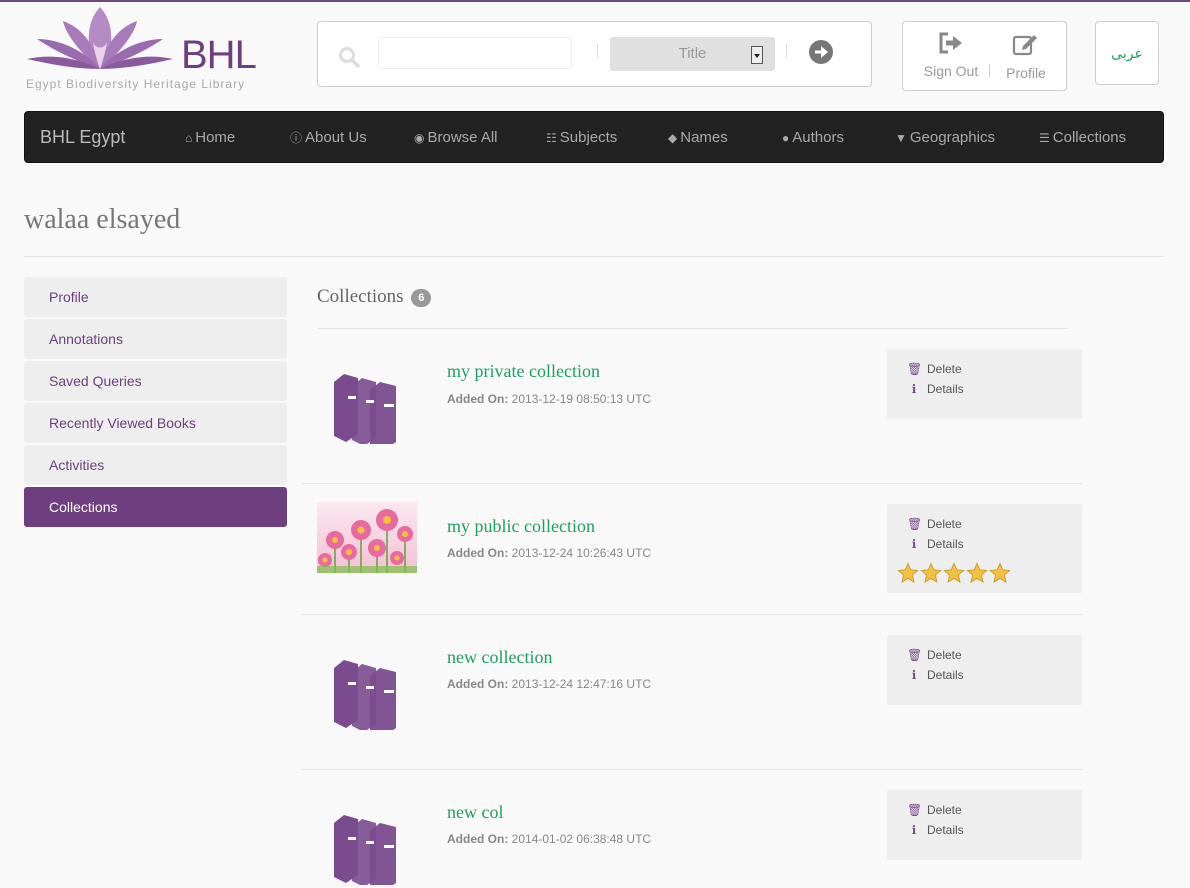  Describe the element at coordinates (499, 657) in the screenshot. I see `collection-name-link: new collection` at that location.